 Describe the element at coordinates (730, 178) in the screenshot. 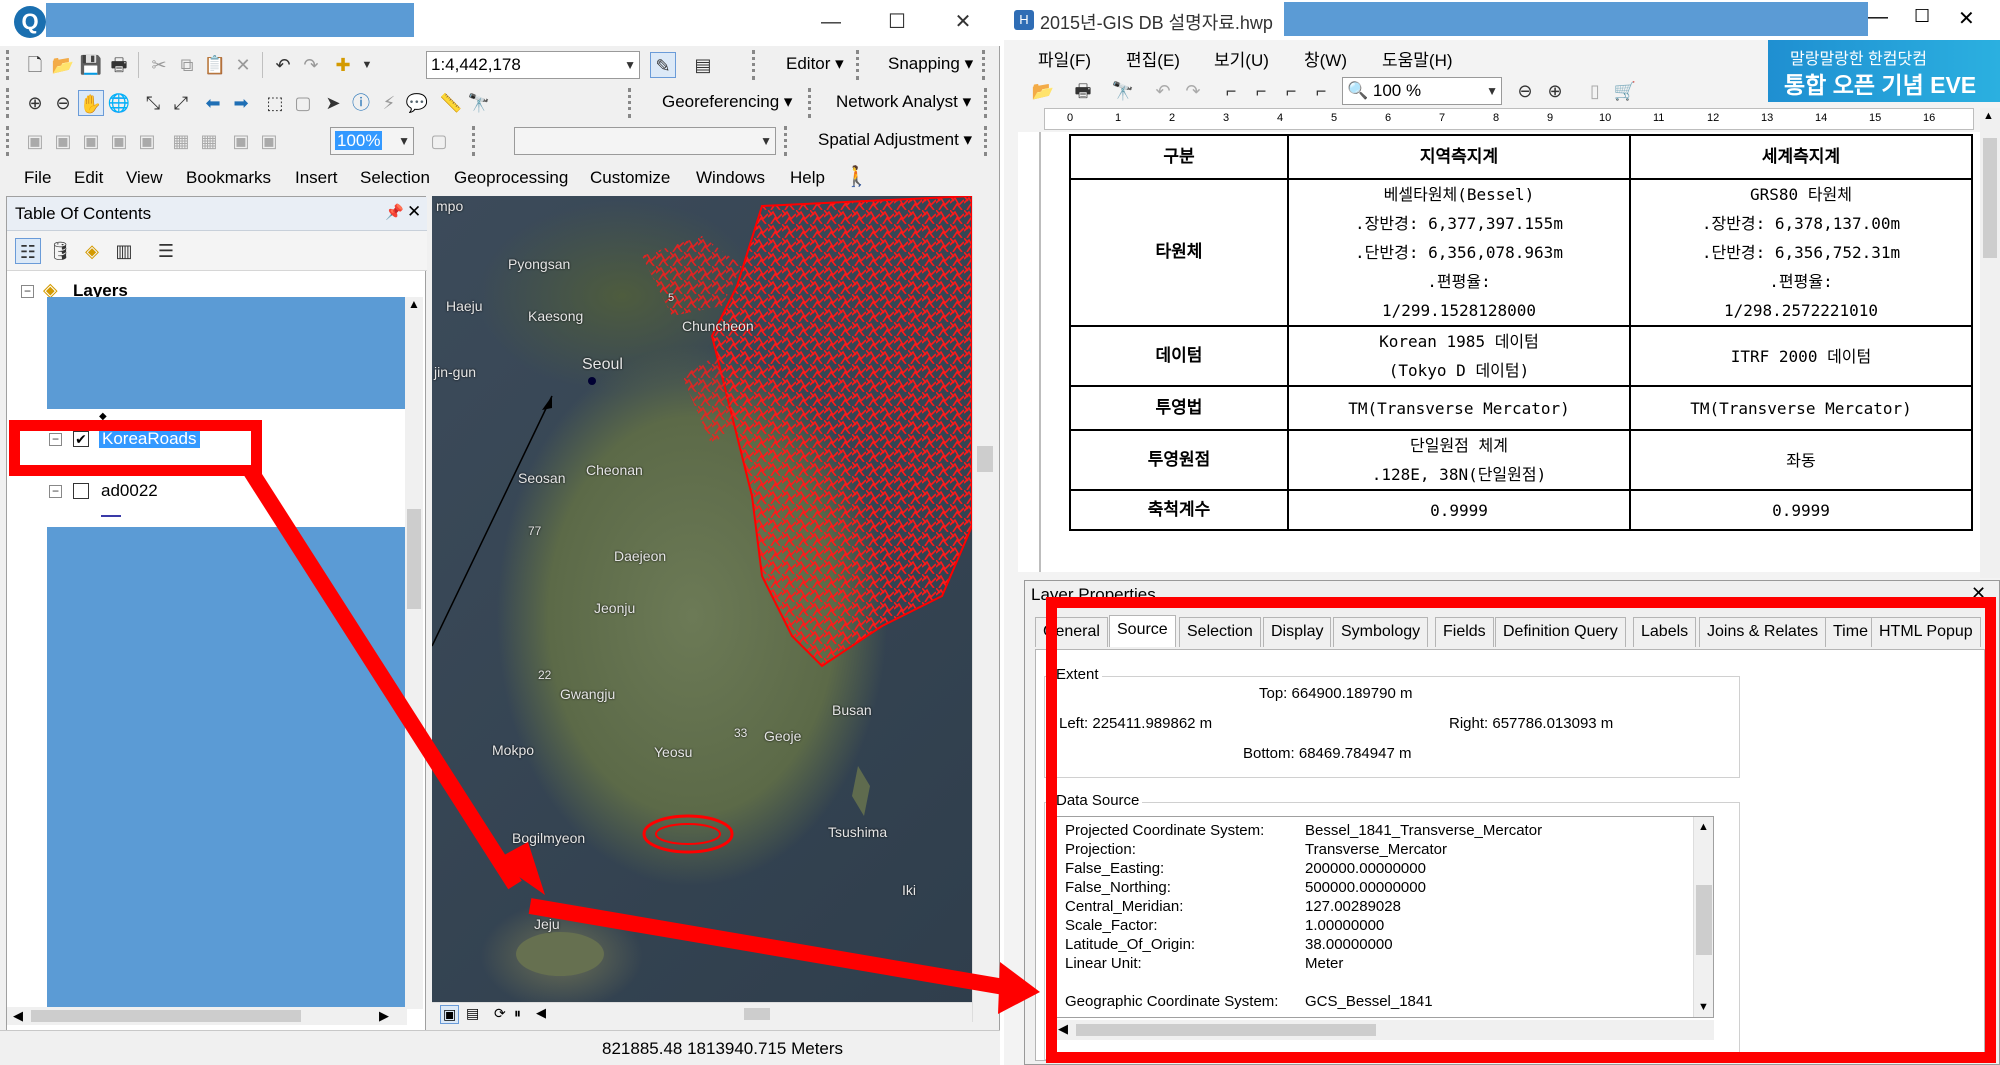

I see `menu-windows: Windows` at that location.